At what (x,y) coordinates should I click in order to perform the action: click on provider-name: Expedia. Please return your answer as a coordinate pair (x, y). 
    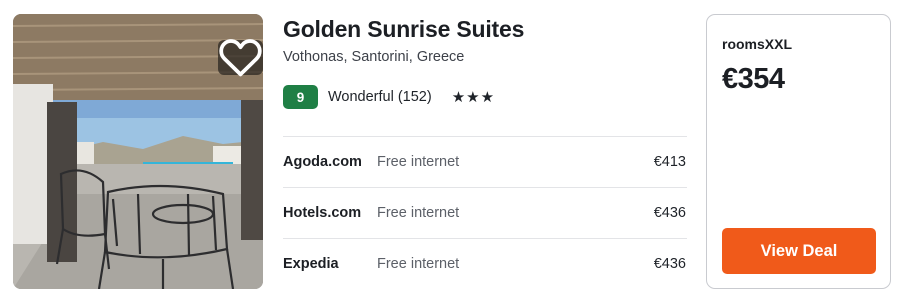
    Looking at the image, I should click on (311, 264).